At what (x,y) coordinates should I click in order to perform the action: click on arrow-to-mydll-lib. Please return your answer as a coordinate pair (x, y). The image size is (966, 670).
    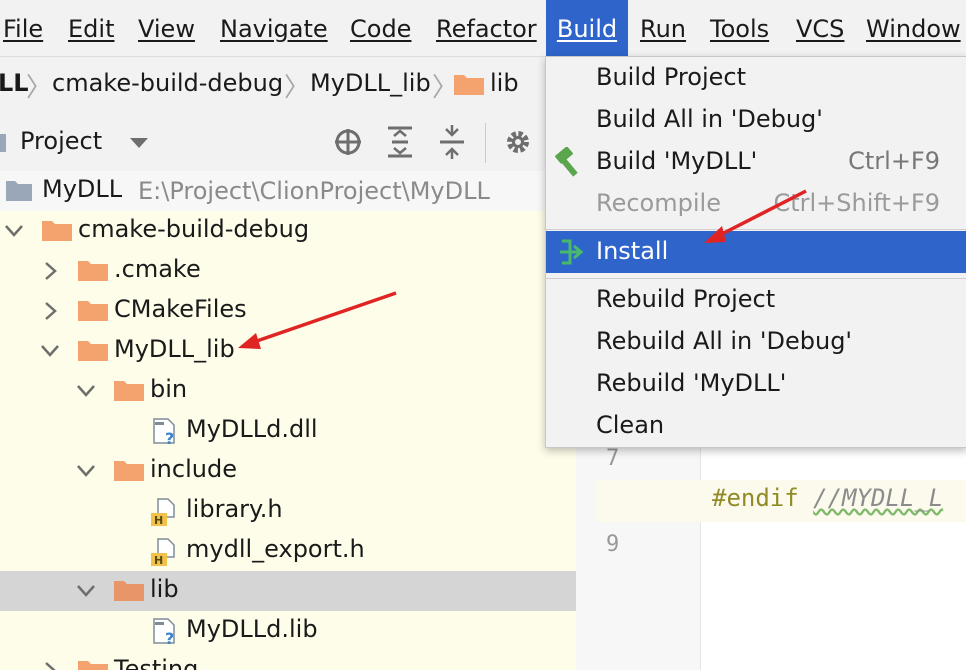
    Looking at the image, I should click on (317, 320).